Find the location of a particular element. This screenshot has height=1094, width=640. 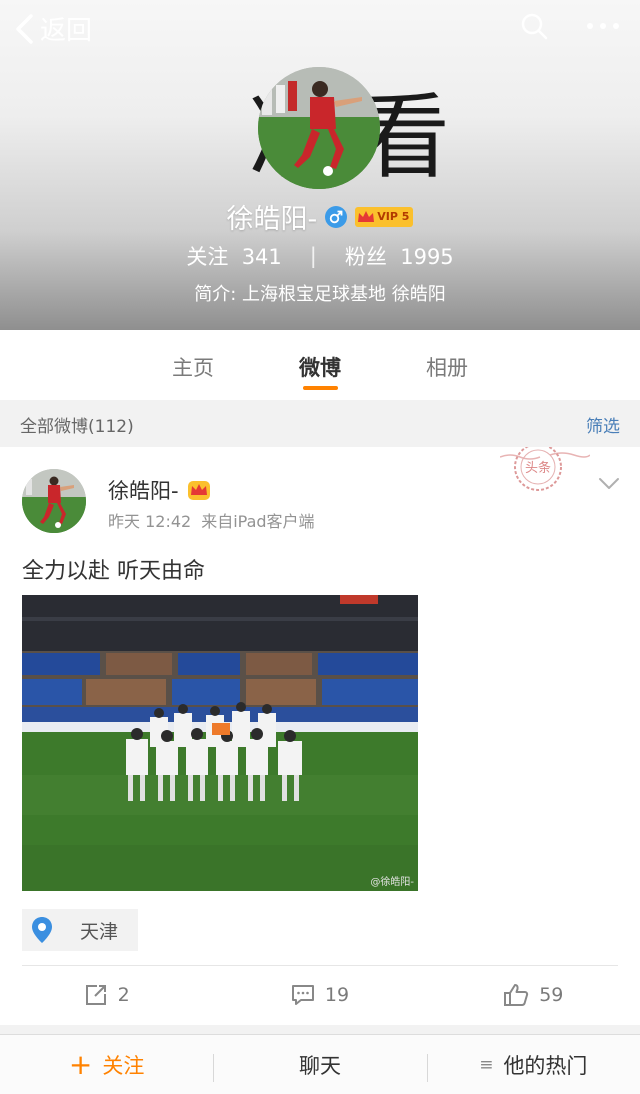

male-icon is located at coordinates (336, 216).